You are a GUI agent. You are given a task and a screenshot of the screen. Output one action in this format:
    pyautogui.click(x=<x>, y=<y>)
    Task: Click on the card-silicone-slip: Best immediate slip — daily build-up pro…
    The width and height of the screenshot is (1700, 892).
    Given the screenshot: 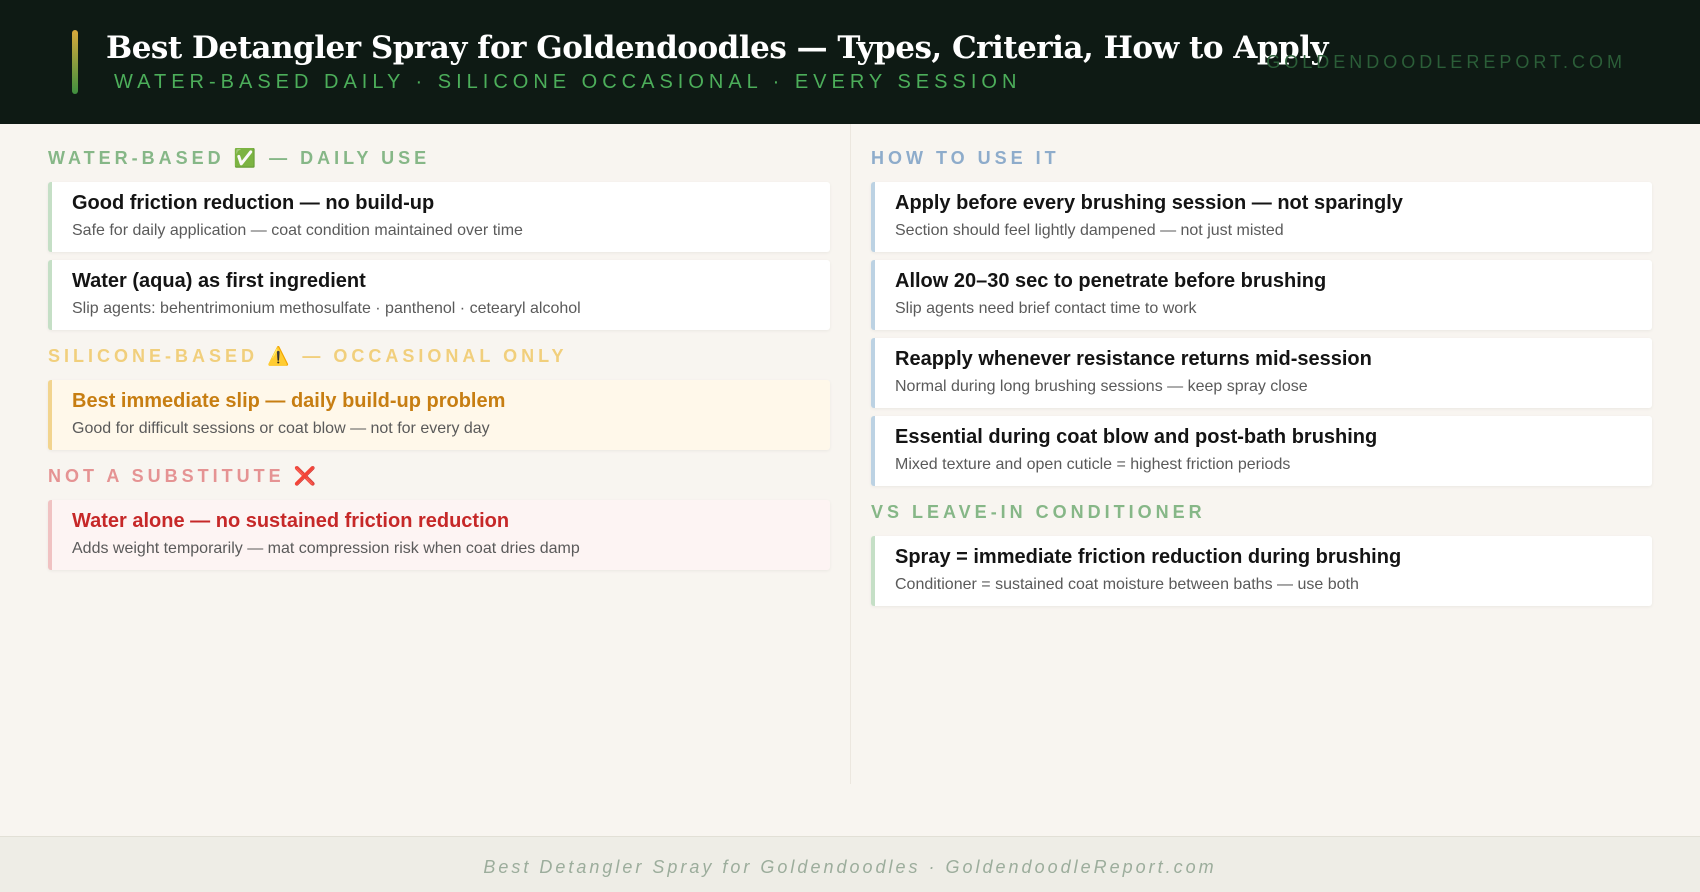 What is the action you would take?
    pyautogui.click(x=439, y=415)
    